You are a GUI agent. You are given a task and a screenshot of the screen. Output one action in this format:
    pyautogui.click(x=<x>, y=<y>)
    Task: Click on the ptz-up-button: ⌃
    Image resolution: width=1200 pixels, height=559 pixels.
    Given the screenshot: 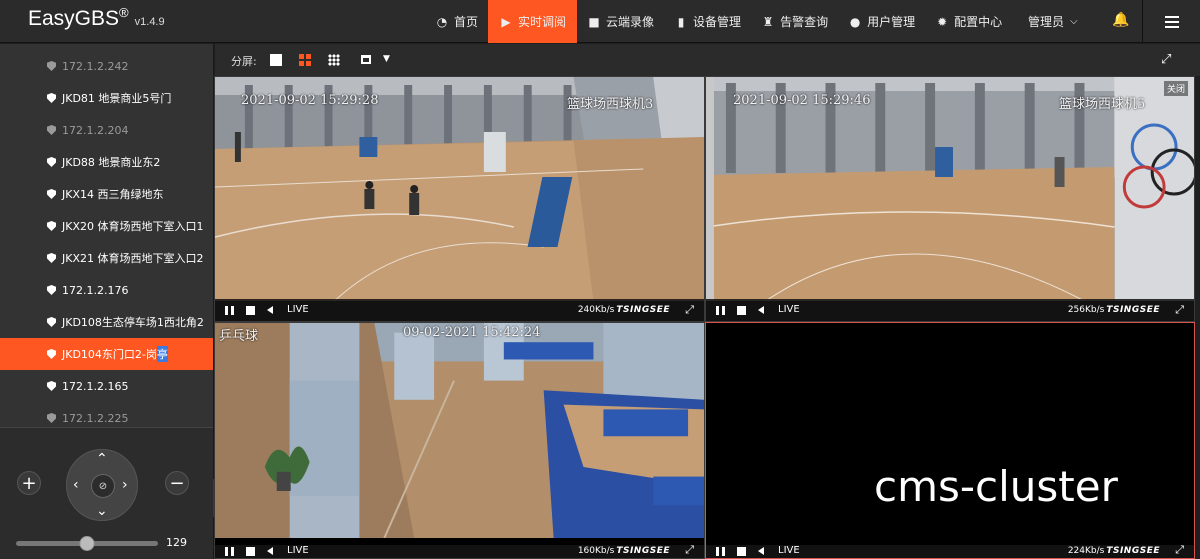 What is the action you would take?
    pyautogui.click(x=102, y=459)
    